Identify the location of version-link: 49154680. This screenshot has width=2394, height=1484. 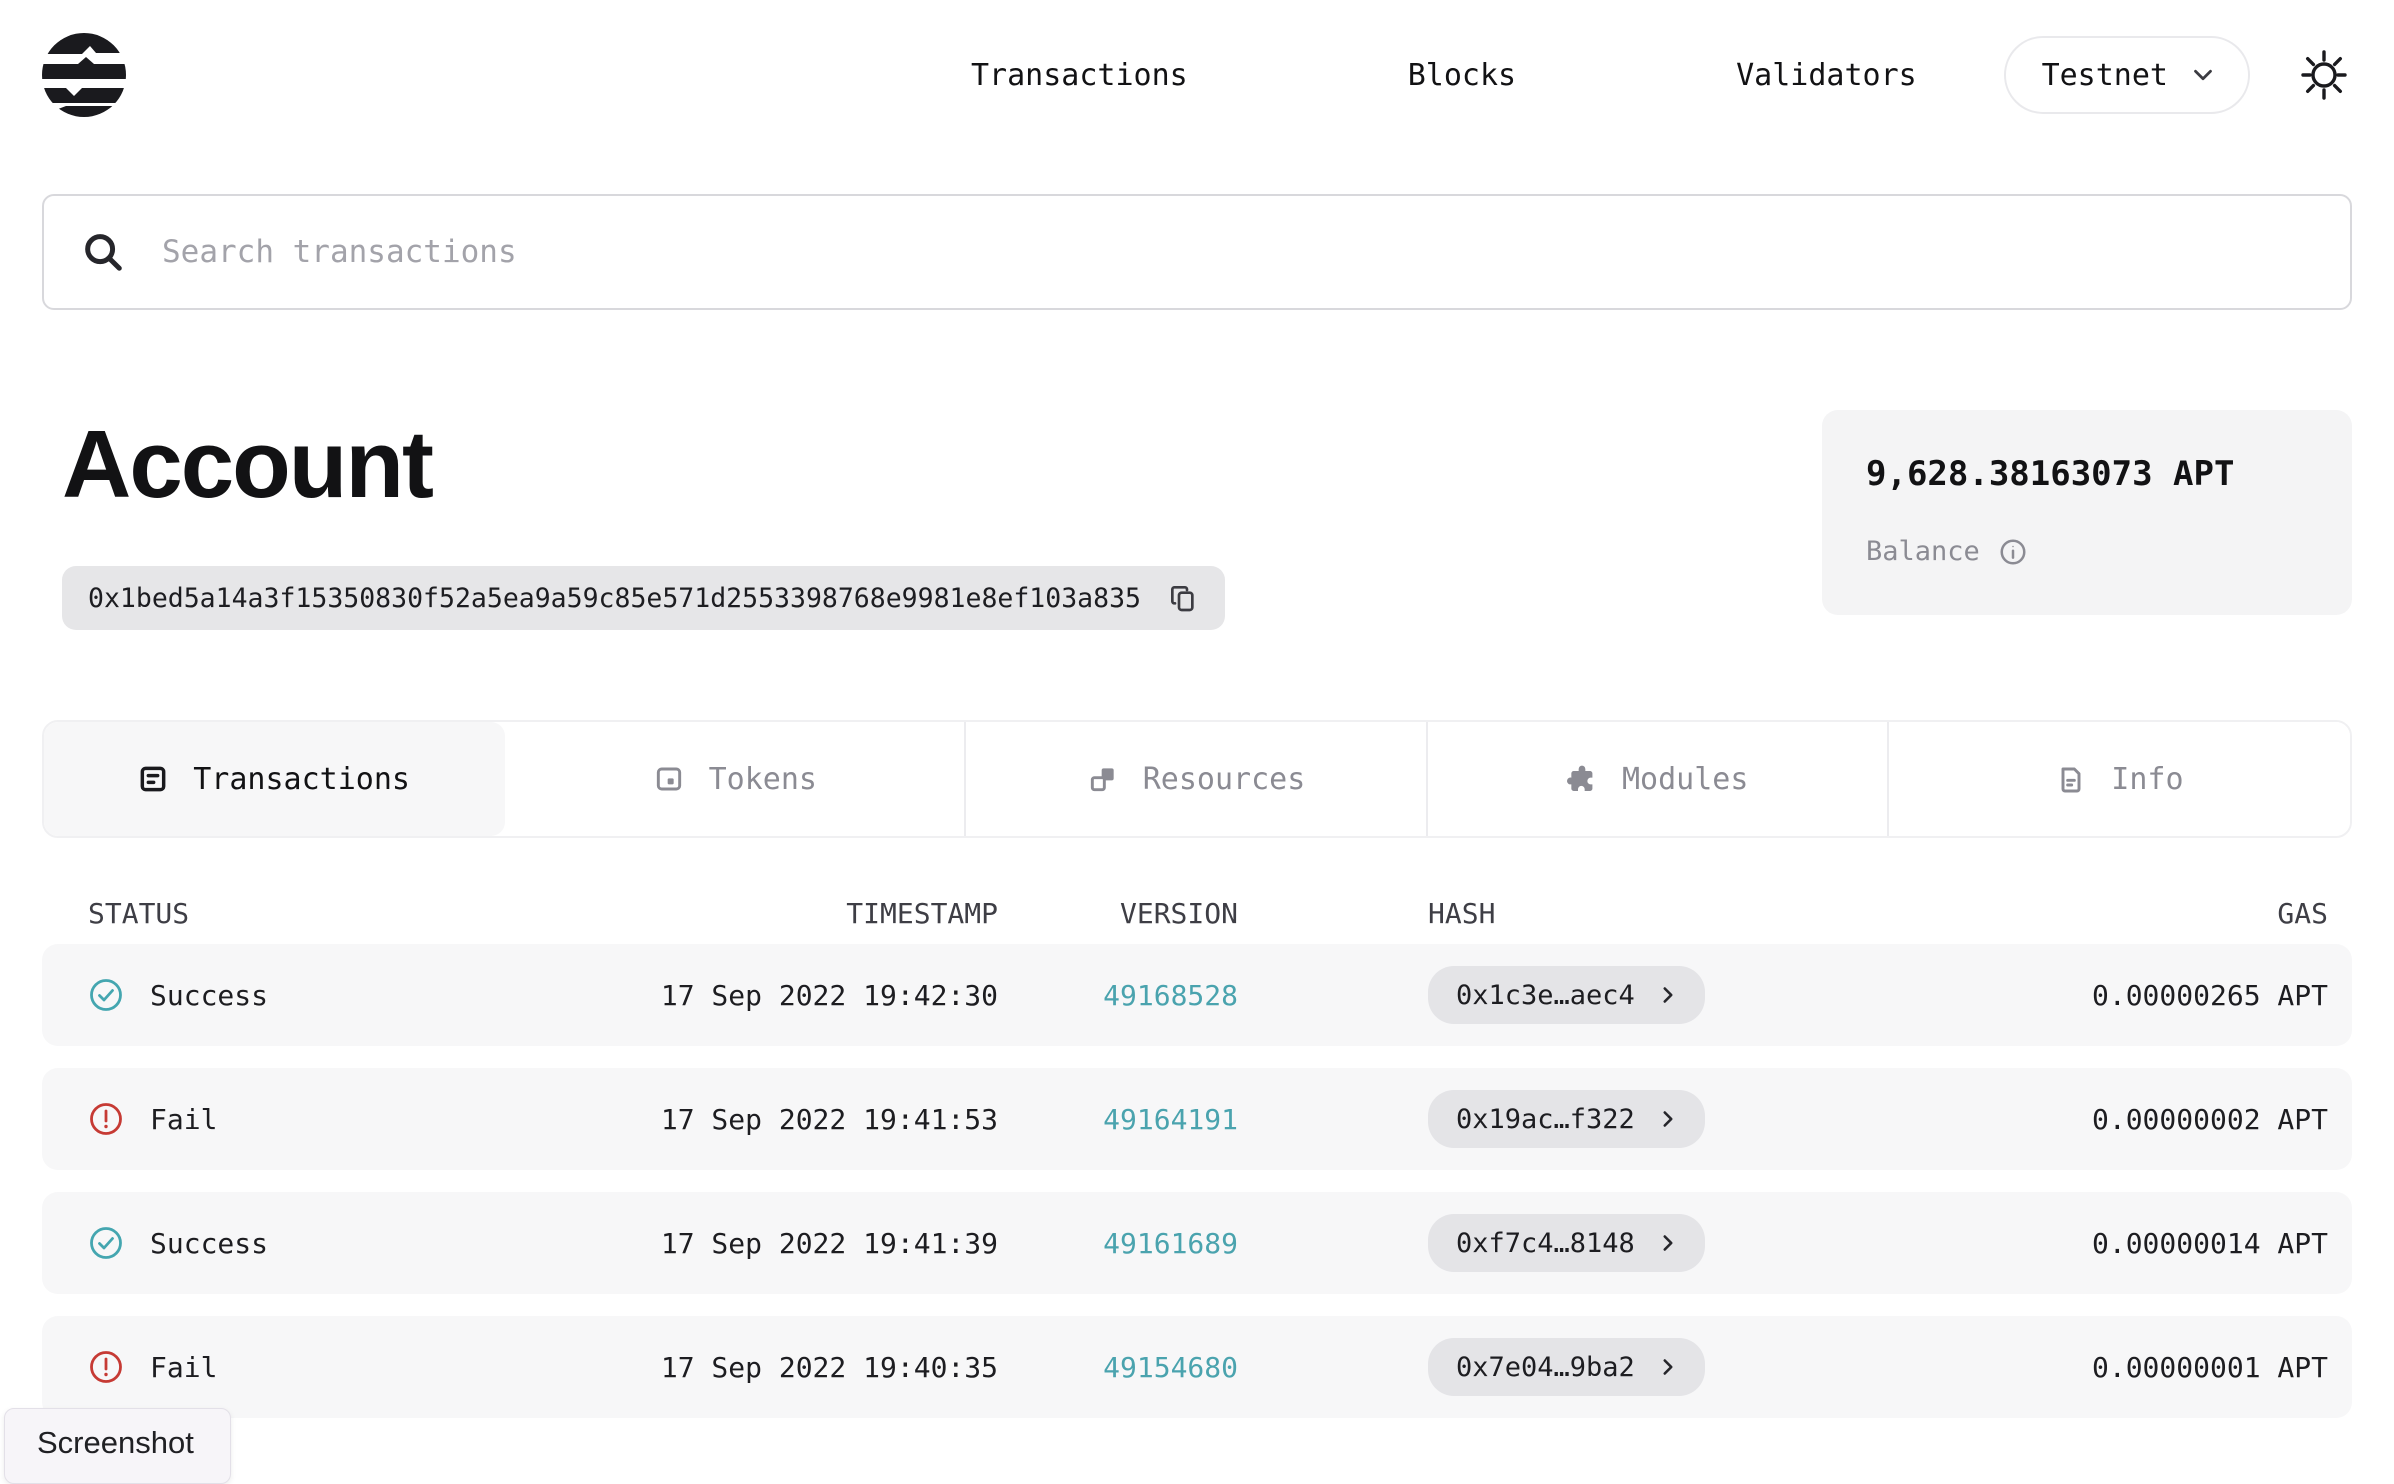
(1170, 1367).